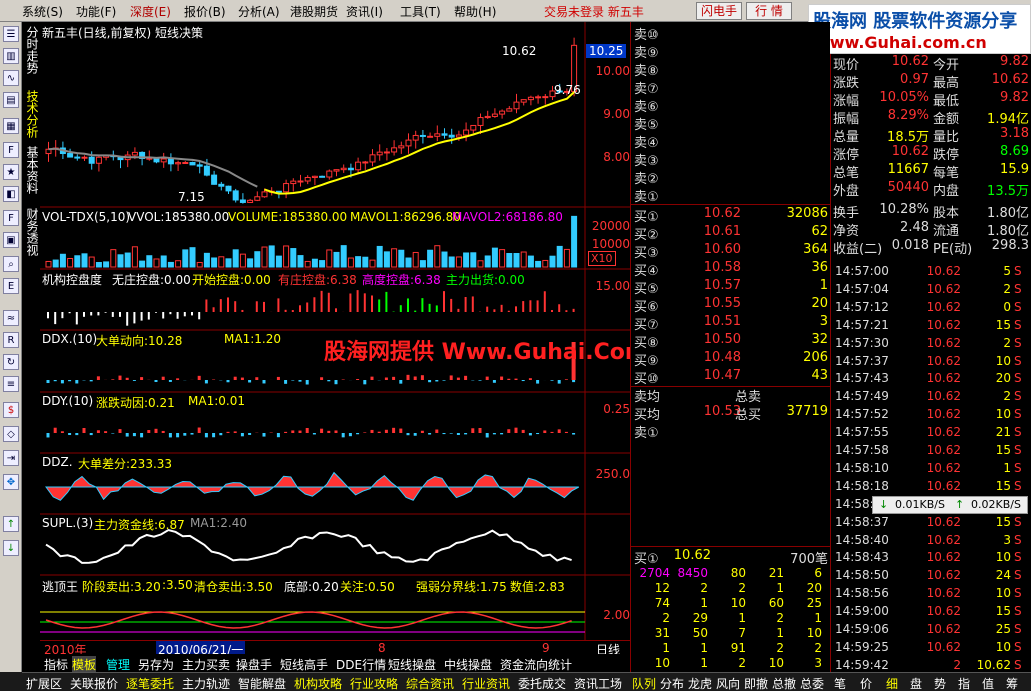  What do you see at coordinates (731, 87) in the screenshot?
I see `ask-row: 卖⑦` at bounding box center [731, 87].